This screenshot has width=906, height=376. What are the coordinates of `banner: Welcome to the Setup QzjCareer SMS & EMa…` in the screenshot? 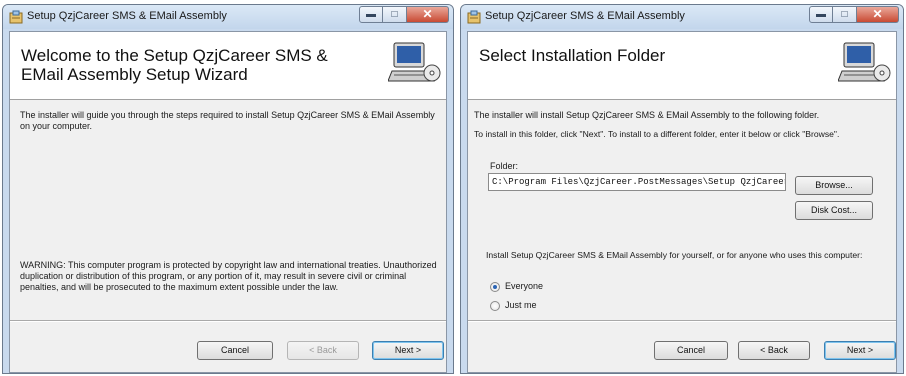 It's located at (228, 66).